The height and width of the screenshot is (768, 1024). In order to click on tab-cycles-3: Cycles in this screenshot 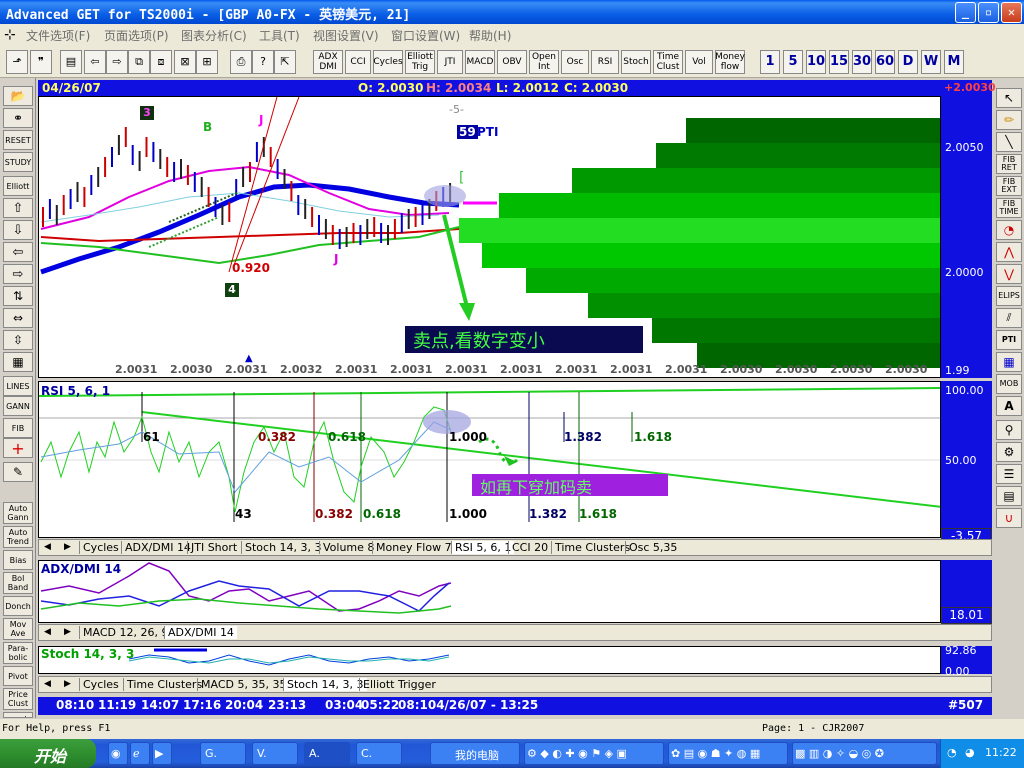, I will do `click(100, 684)`.